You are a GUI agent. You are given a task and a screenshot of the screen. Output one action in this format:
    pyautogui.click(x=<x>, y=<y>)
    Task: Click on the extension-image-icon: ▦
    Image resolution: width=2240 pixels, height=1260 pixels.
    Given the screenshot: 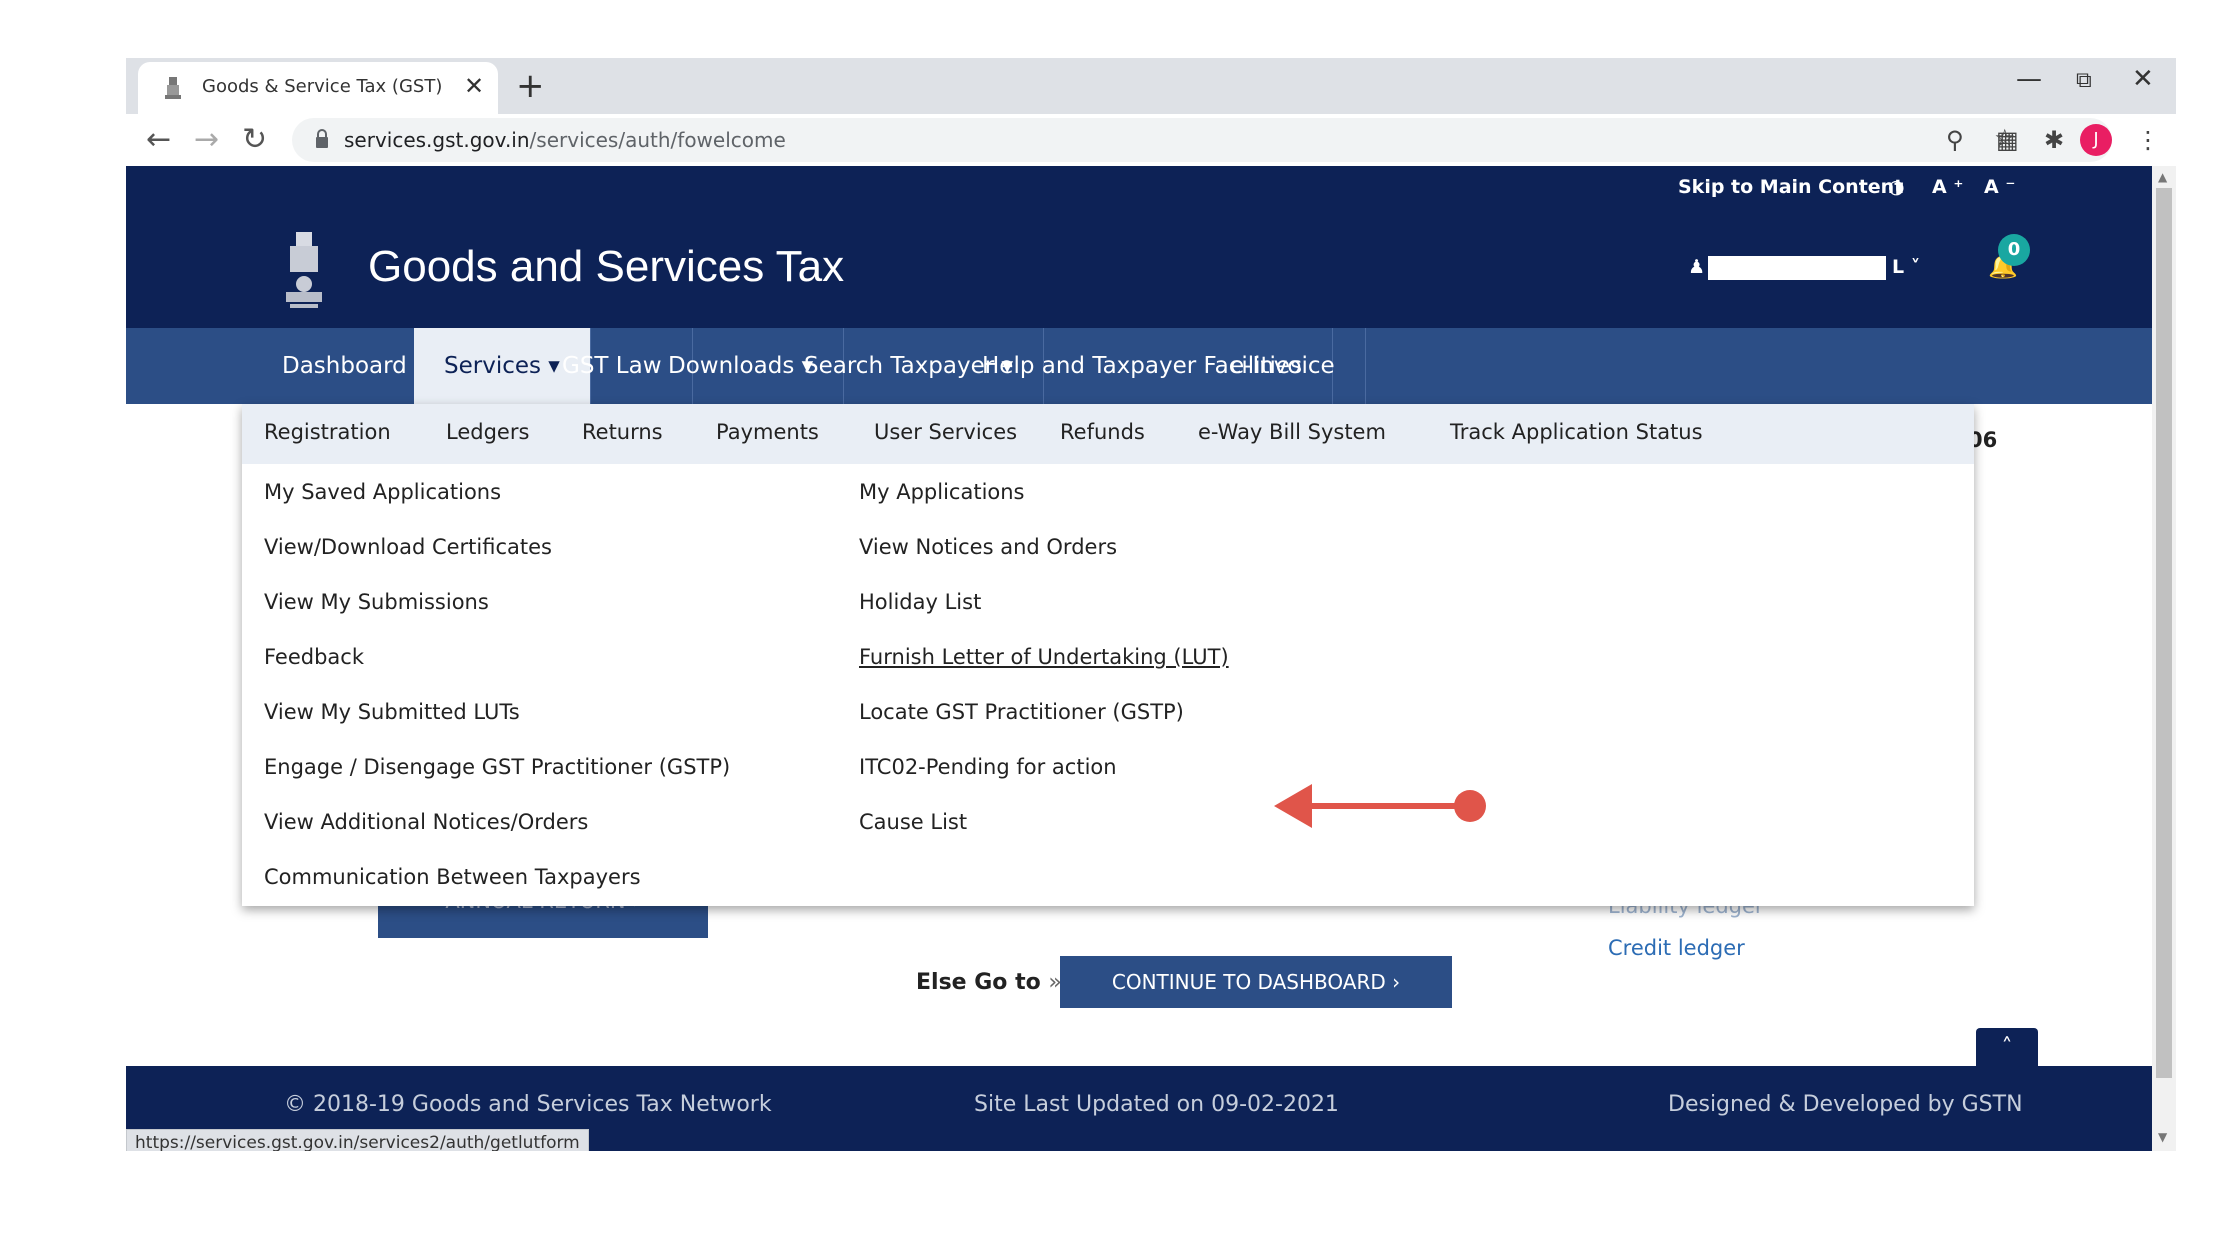 What is the action you would take?
    pyautogui.click(x=2007, y=140)
    